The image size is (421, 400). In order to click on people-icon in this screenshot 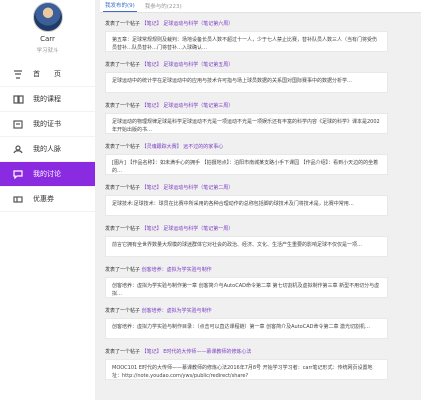, I will do `click(18, 149)`.